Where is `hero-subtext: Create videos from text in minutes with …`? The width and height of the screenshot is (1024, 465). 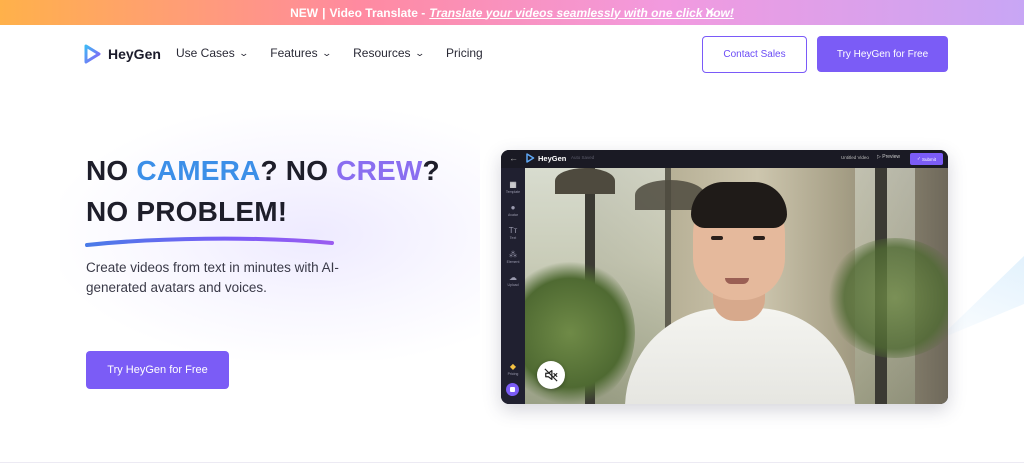 hero-subtext: Create videos from text in minutes with … is located at coordinates (212, 277).